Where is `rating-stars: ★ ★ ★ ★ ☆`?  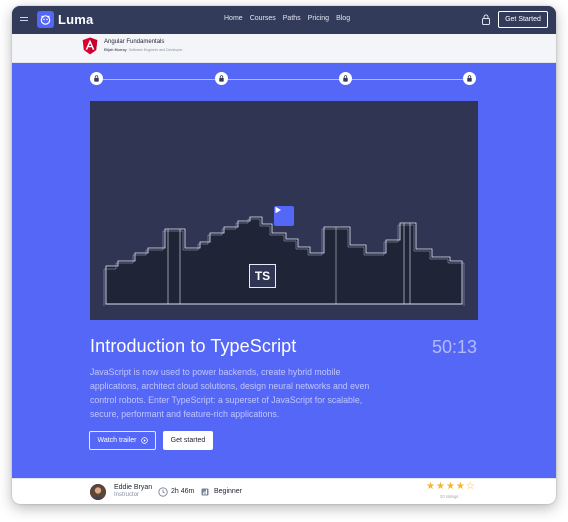
rating-stars: ★ ★ ★ ★ ☆ is located at coordinates (450, 487).